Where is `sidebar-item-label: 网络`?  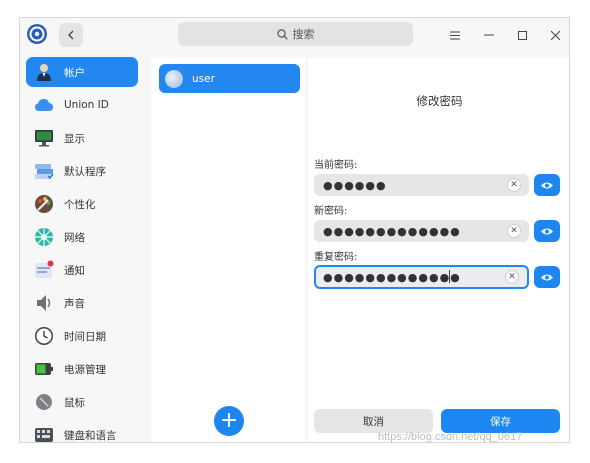 sidebar-item-label: 网络 is located at coordinates (74, 237).